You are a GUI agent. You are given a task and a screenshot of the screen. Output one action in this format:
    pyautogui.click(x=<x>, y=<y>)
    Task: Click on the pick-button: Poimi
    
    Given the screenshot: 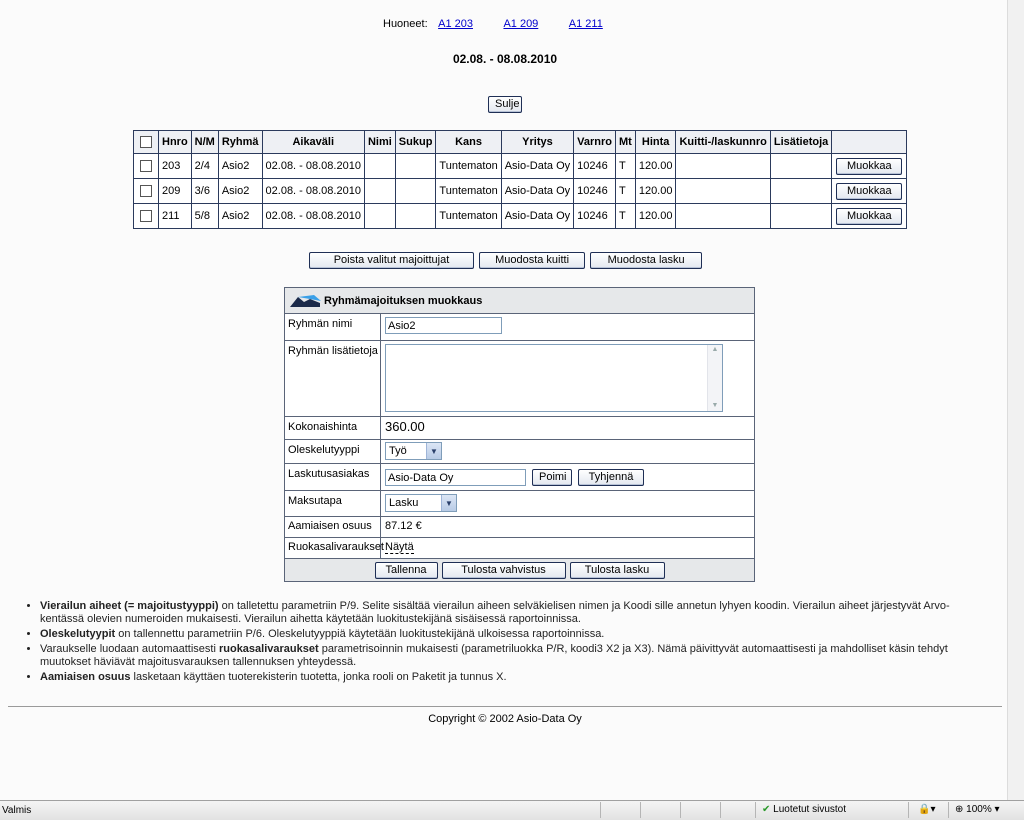 What is the action you would take?
    pyautogui.click(x=552, y=477)
    